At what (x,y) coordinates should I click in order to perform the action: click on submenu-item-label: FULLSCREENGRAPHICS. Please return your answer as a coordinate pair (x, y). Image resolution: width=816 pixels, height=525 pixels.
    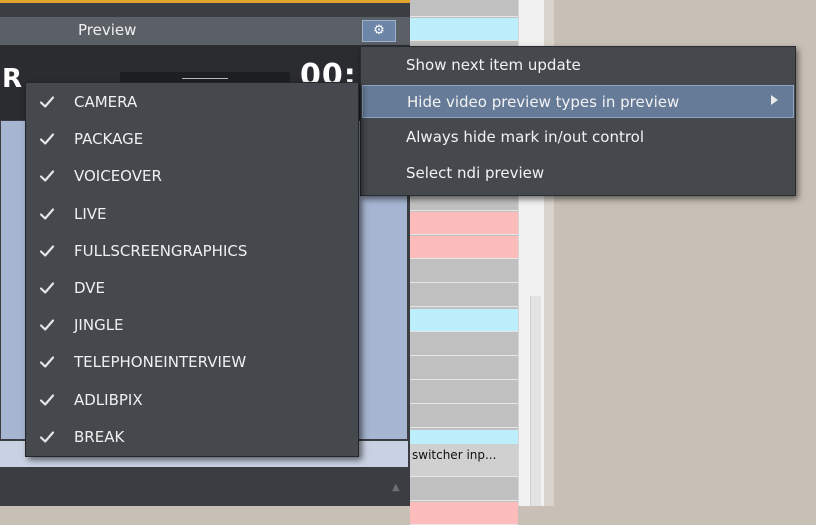
    Looking at the image, I should click on (161, 250).